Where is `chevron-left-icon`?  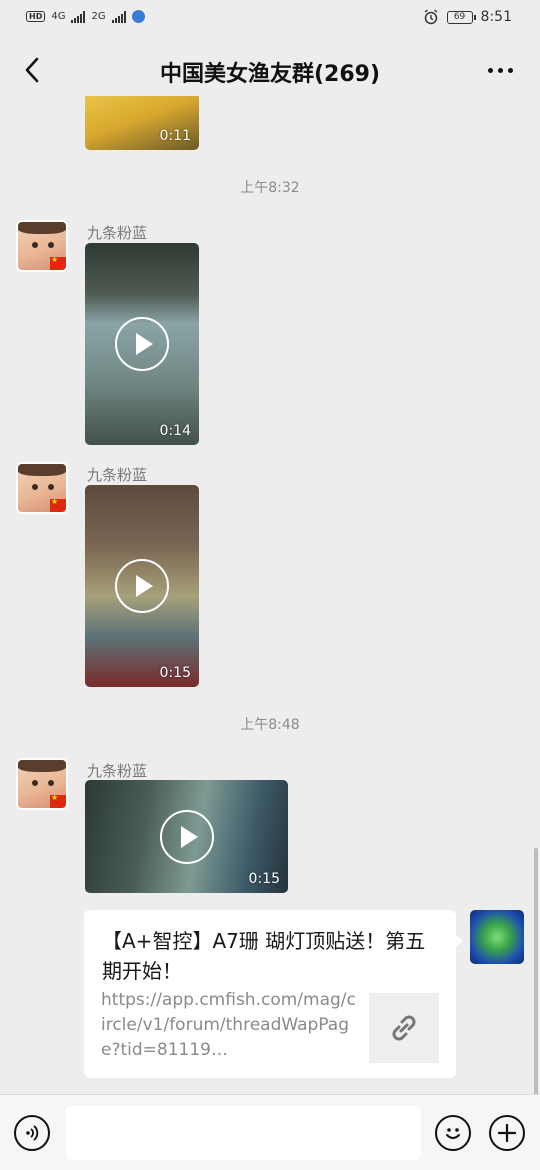 chevron-left-icon is located at coordinates (32, 70).